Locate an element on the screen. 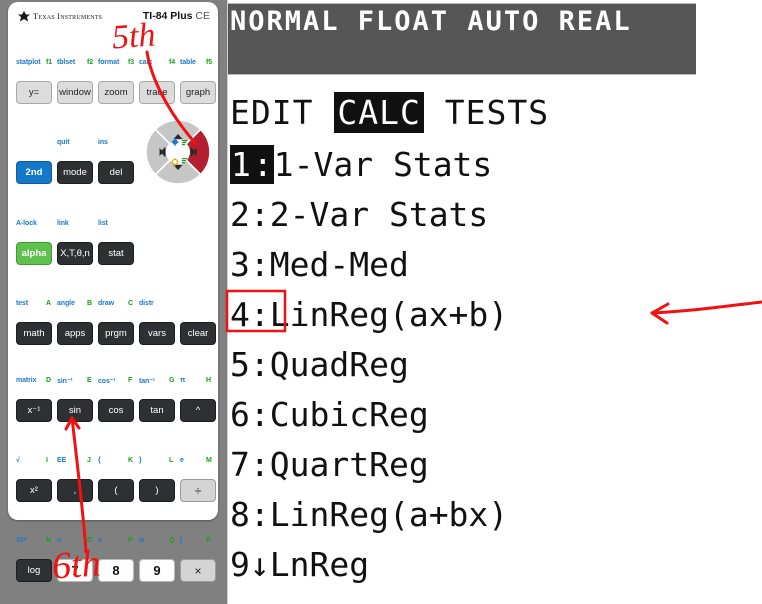 The height and width of the screenshot is (604, 762). secondary-label--: [ is located at coordinates (181, 540).